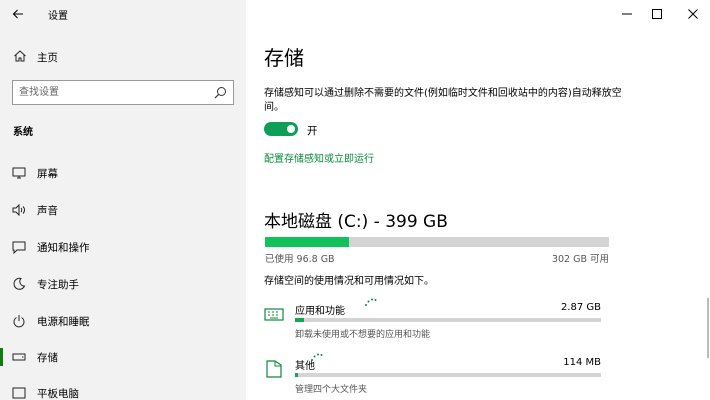  I want to click on search-box, so click(123, 92).